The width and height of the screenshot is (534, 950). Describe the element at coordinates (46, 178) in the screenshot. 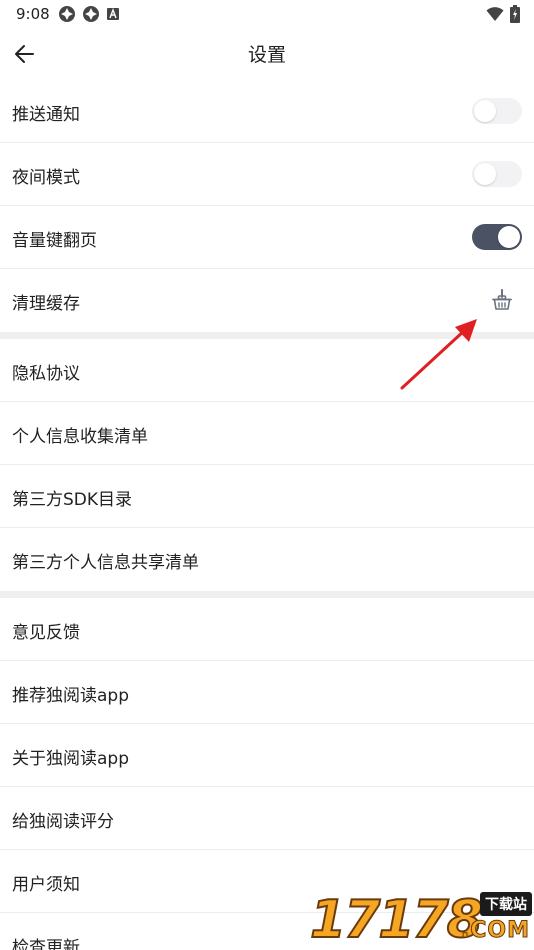

I see `setting-label: 夜间模式` at that location.